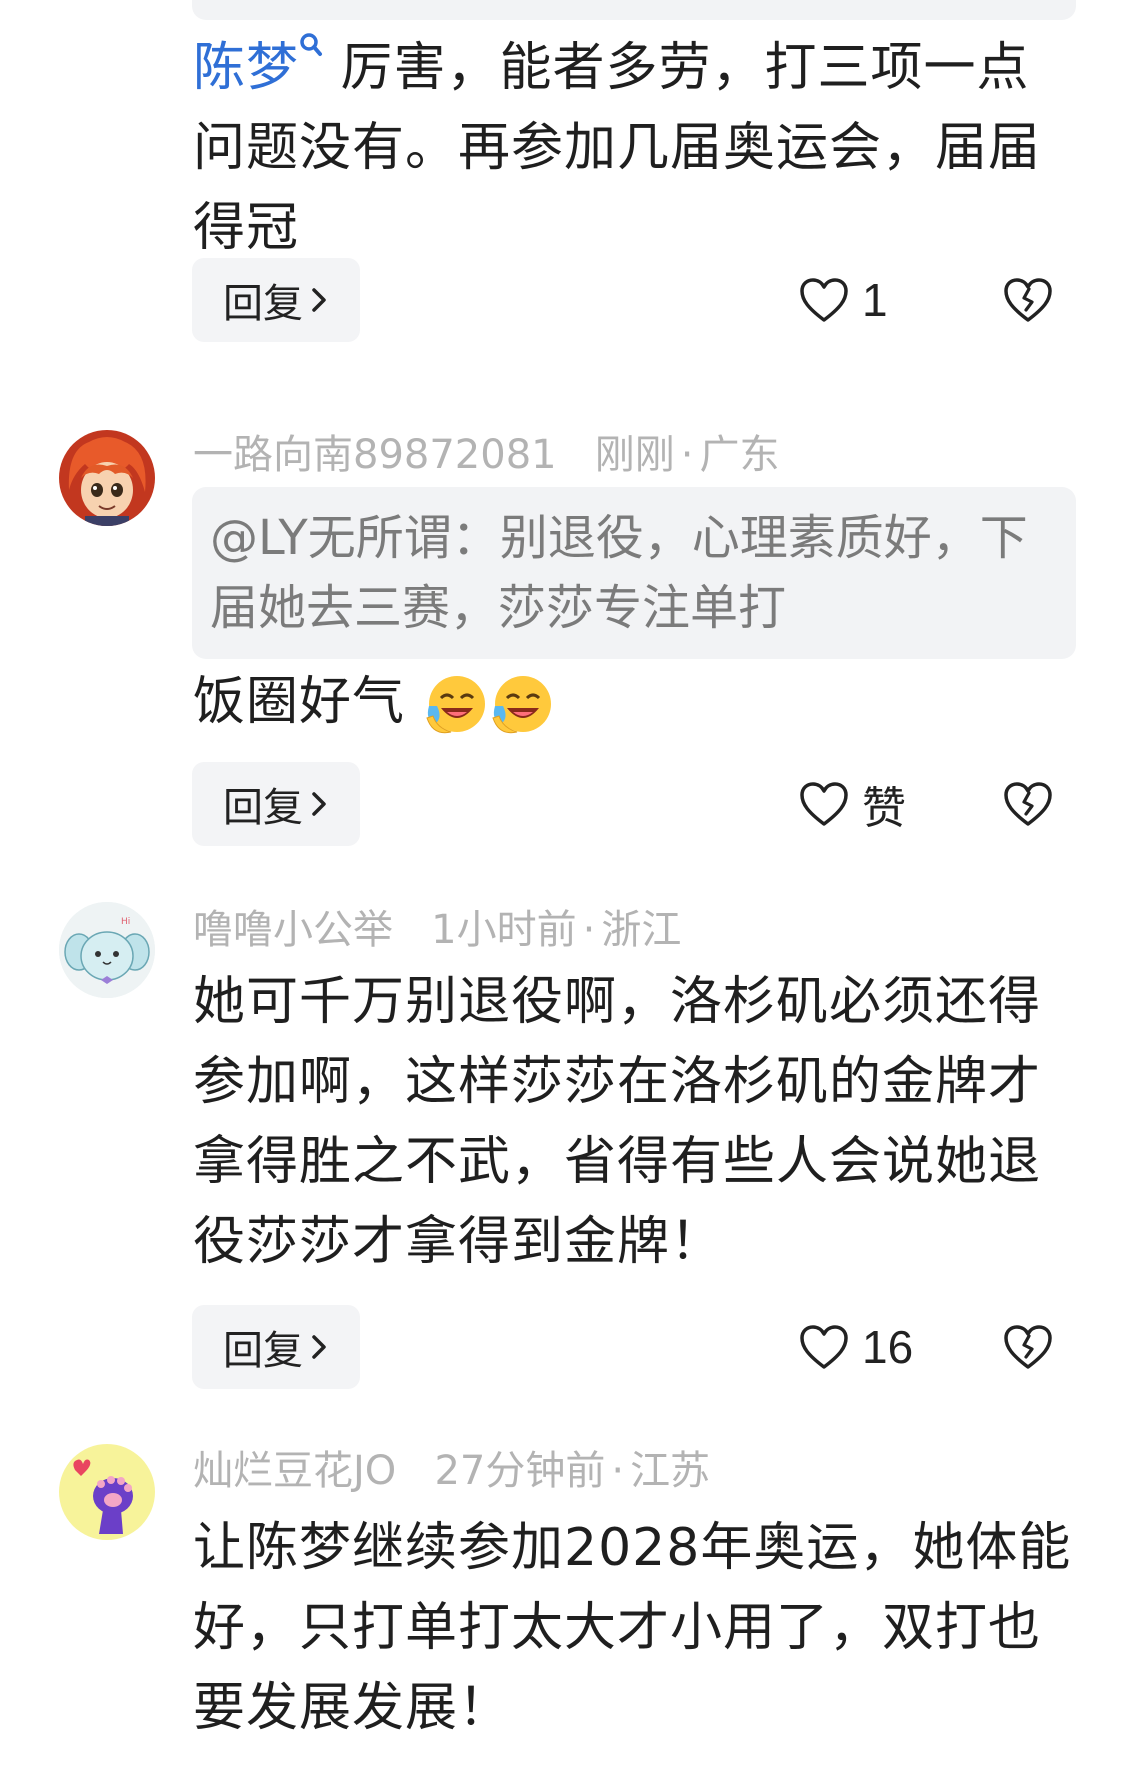  I want to click on username: 灿烂豆花JO, so click(294, 1471).